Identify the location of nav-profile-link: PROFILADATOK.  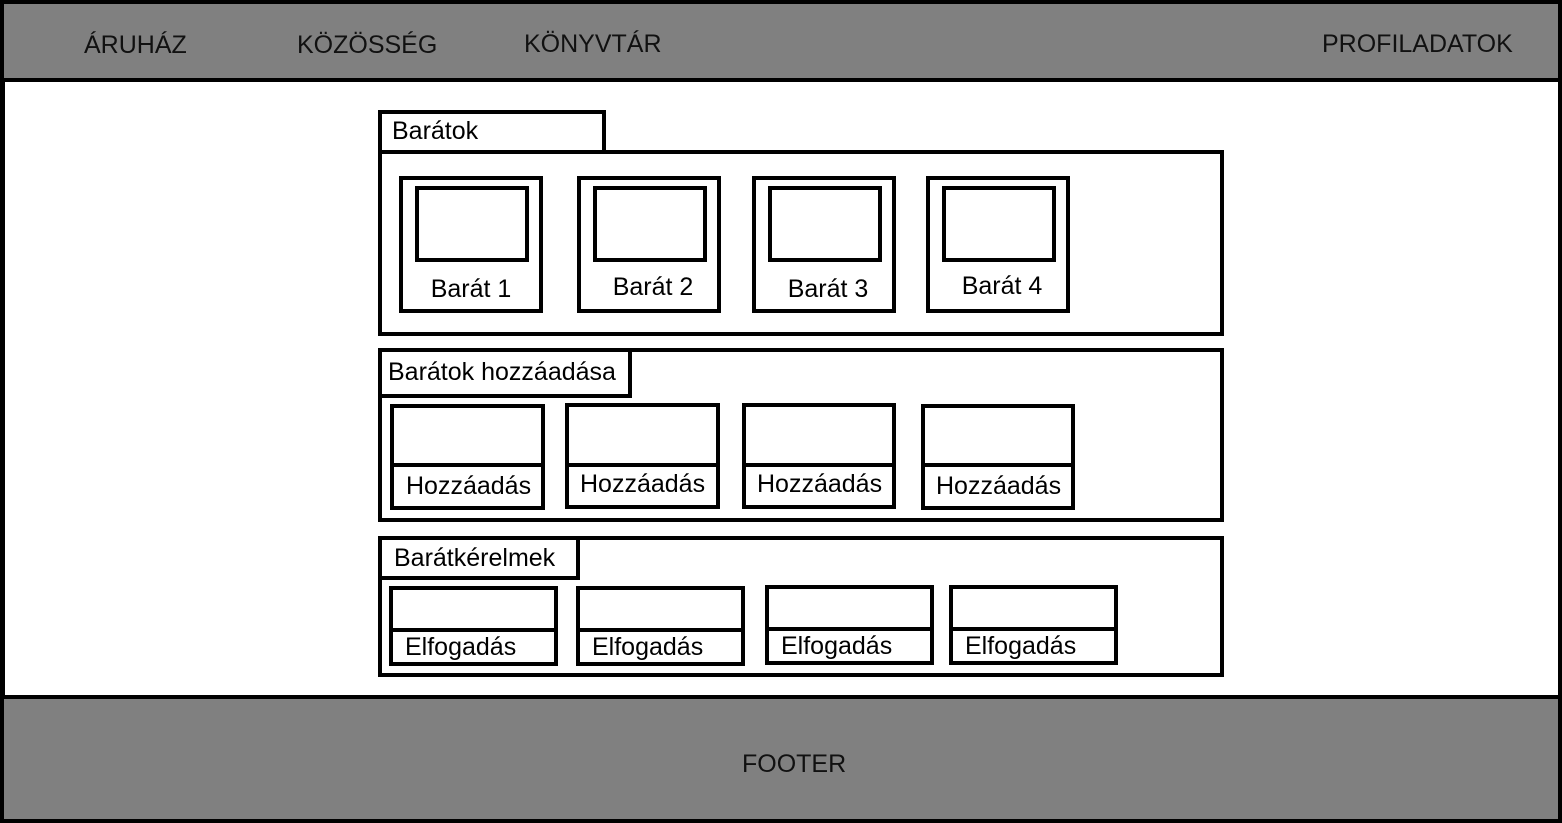
(1417, 44).